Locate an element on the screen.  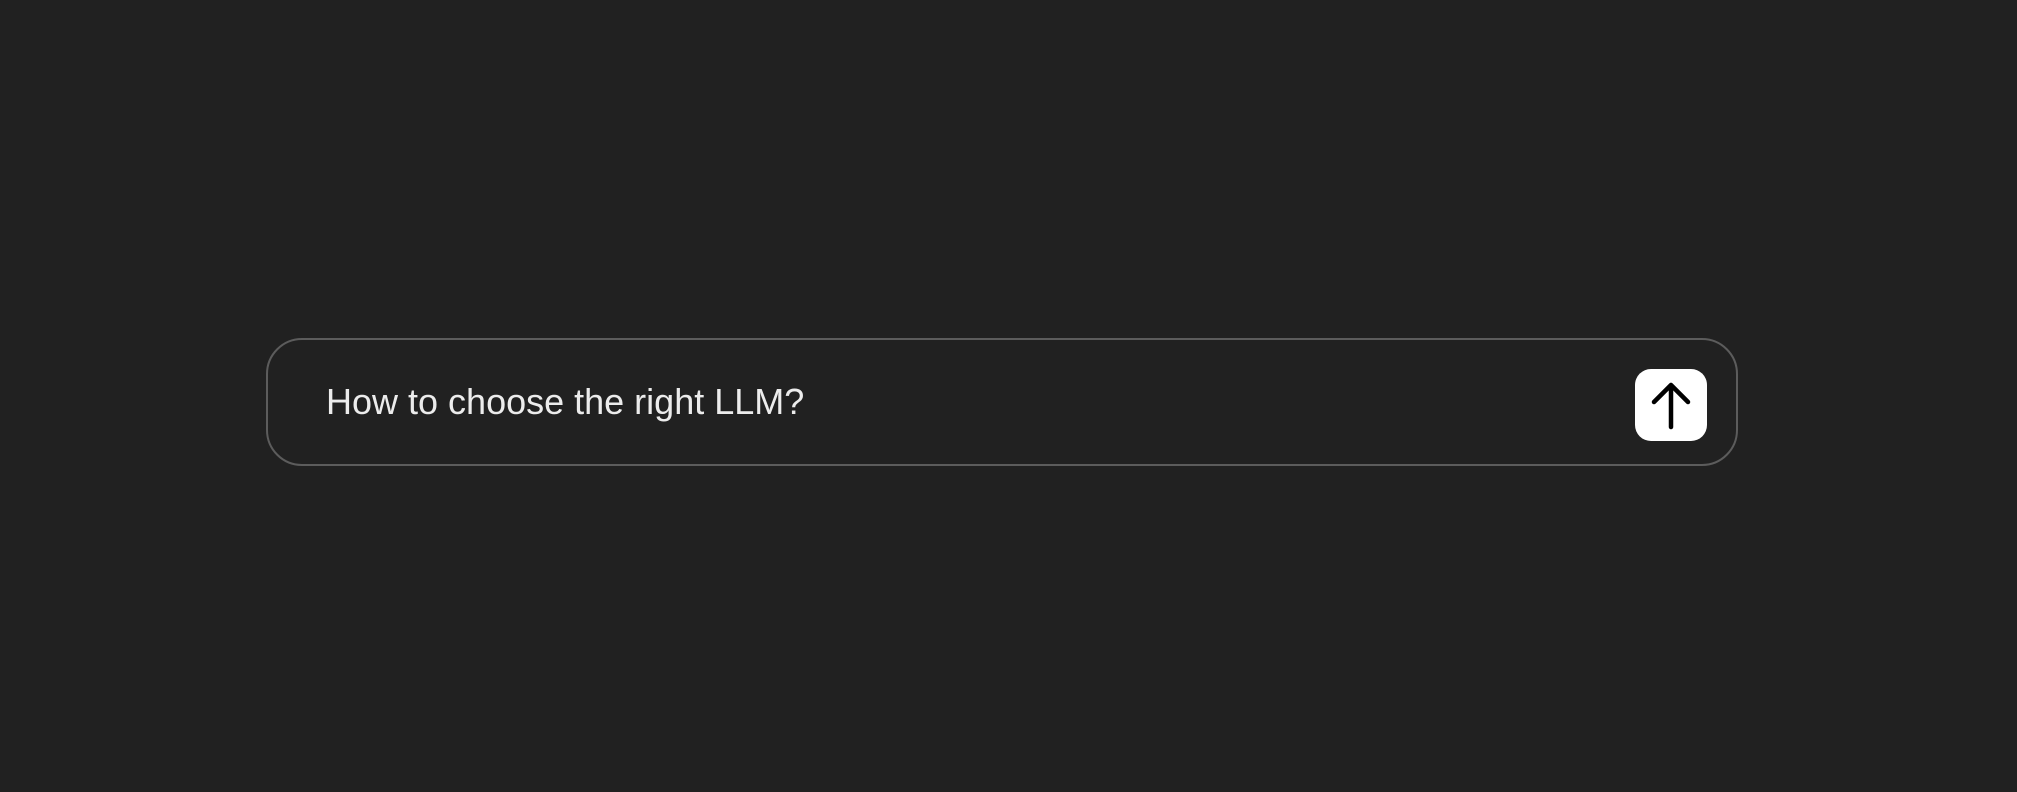
send-button is located at coordinates (1671, 405).